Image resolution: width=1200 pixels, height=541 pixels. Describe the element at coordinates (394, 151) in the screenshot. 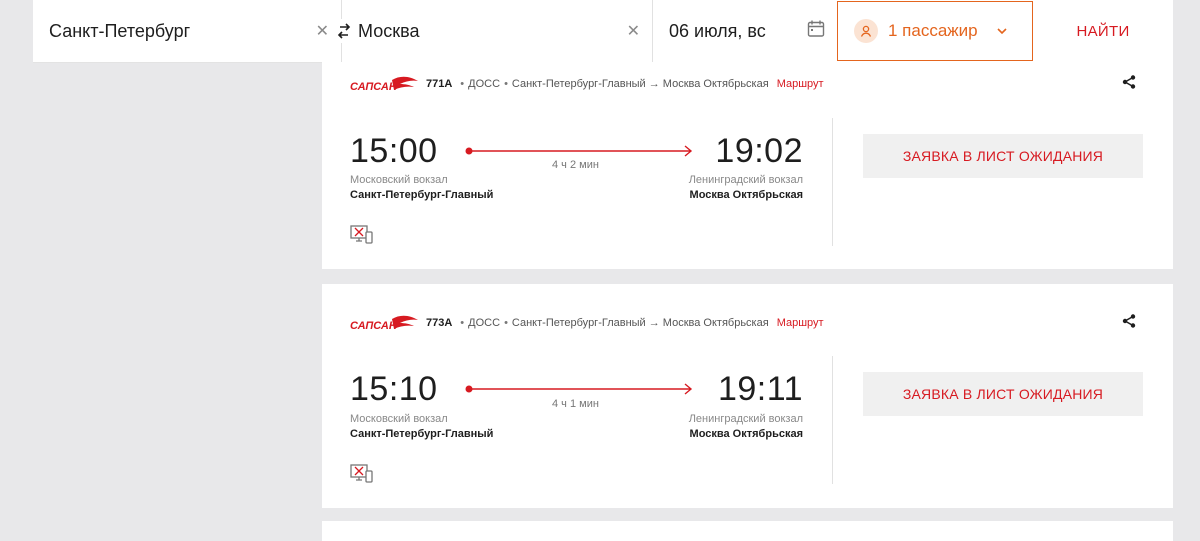

I see `departure-time: 15:00` at that location.